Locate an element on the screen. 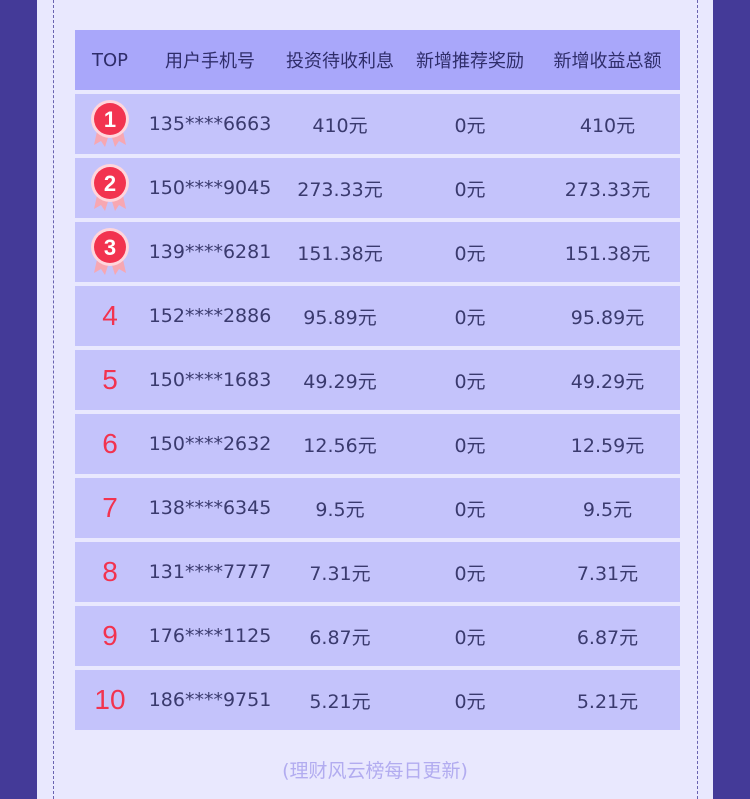  rank-number: 6 is located at coordinates (110, 443).